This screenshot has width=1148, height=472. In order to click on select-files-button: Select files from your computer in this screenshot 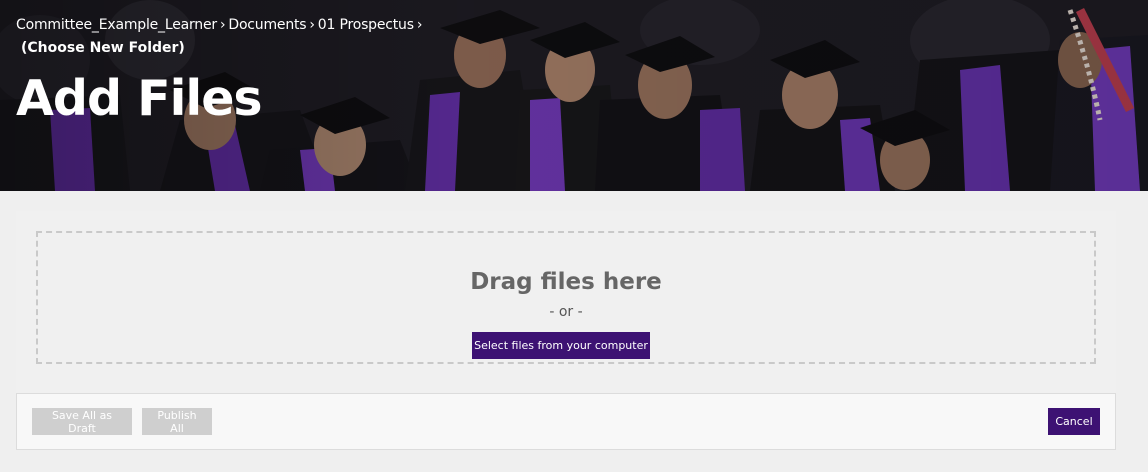, I will do `click(561, 345)`.